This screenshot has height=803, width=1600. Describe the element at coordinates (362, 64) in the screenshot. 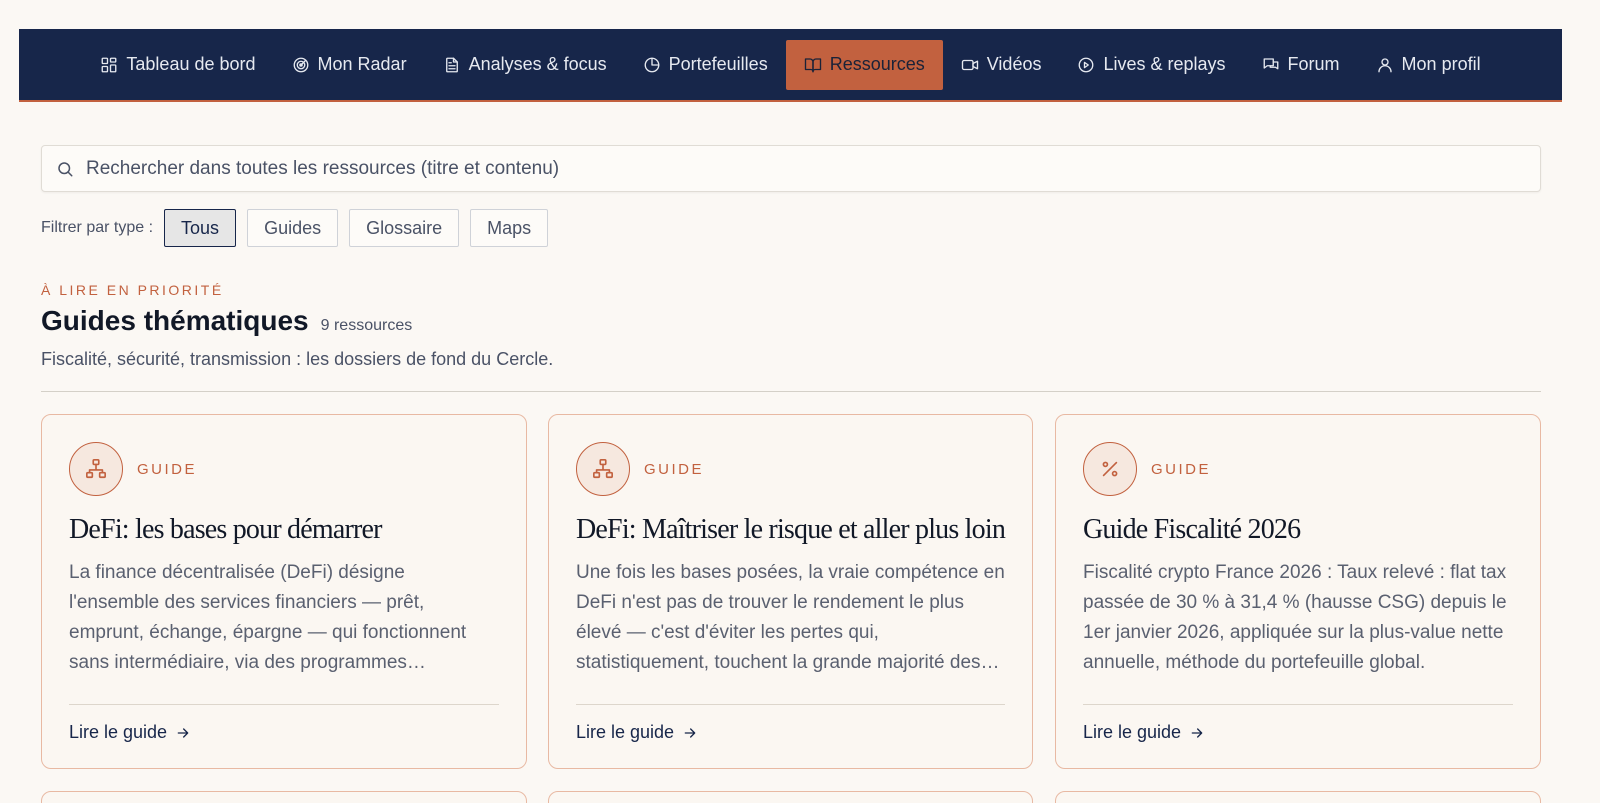

I see `nav-item-label: Mon Radar` at that location.